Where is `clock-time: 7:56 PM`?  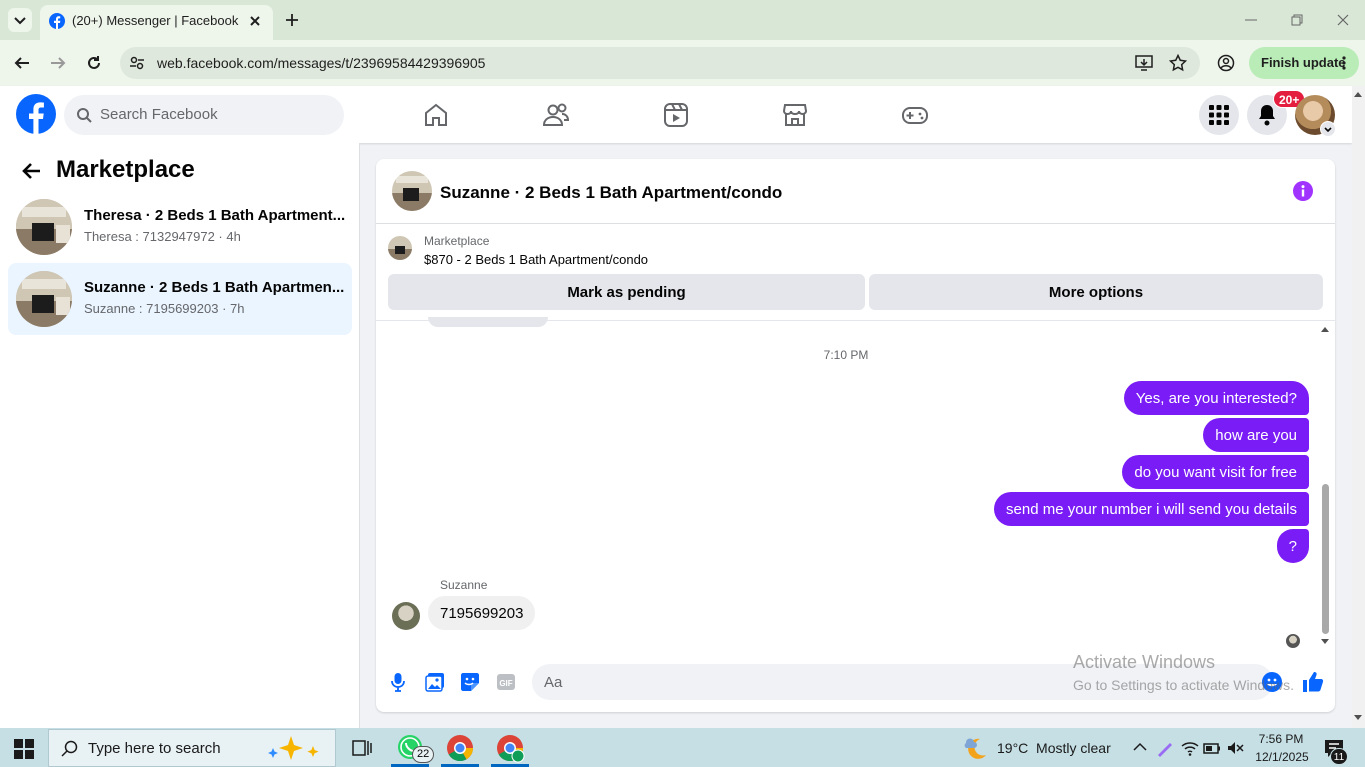 clock-time: 7:56 PM is located at coordinates (1281, 739).